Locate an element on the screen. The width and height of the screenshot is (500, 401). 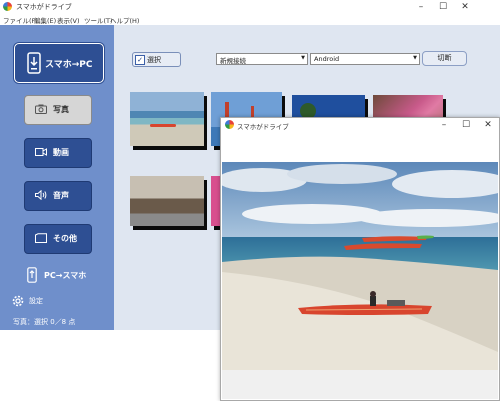
gear-icon is located at coordinates (18, 301).